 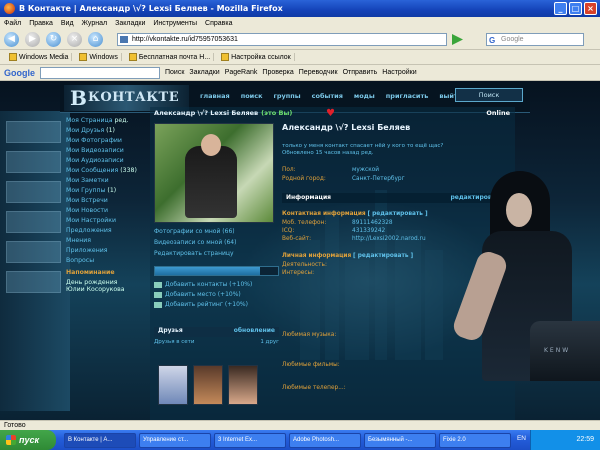 I want to click on menu-help: Справка, so click(x=218, y=23).